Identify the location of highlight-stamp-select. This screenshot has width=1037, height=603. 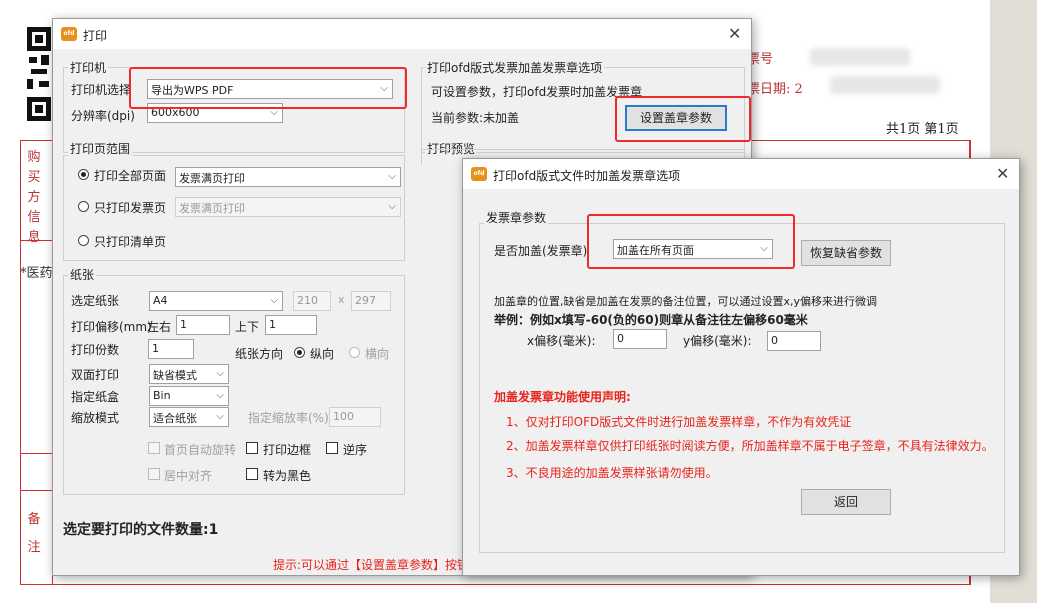
(691, 241).